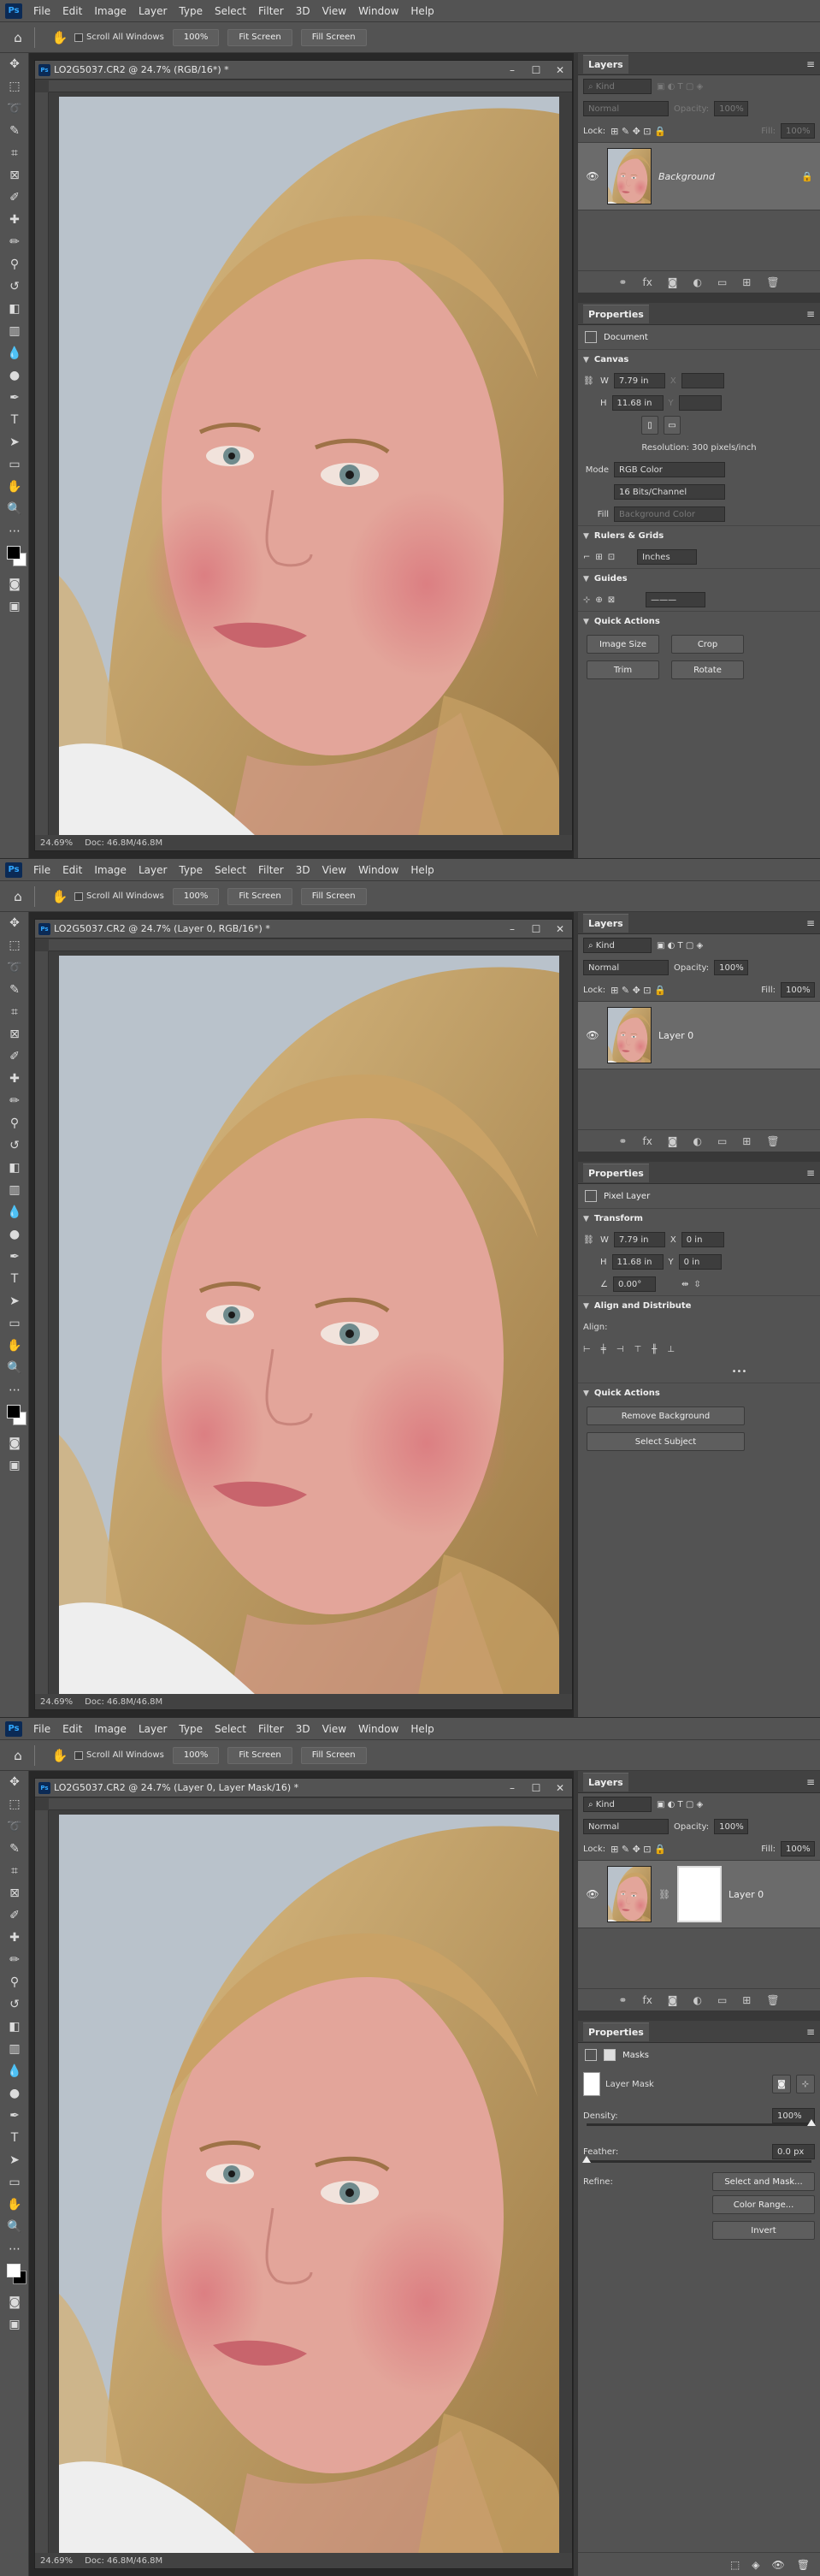  What do you see at coordinates (14, 584) in the screenshot?
I see `quick-mask-icon: ◙` at bounding box center [14, 584].